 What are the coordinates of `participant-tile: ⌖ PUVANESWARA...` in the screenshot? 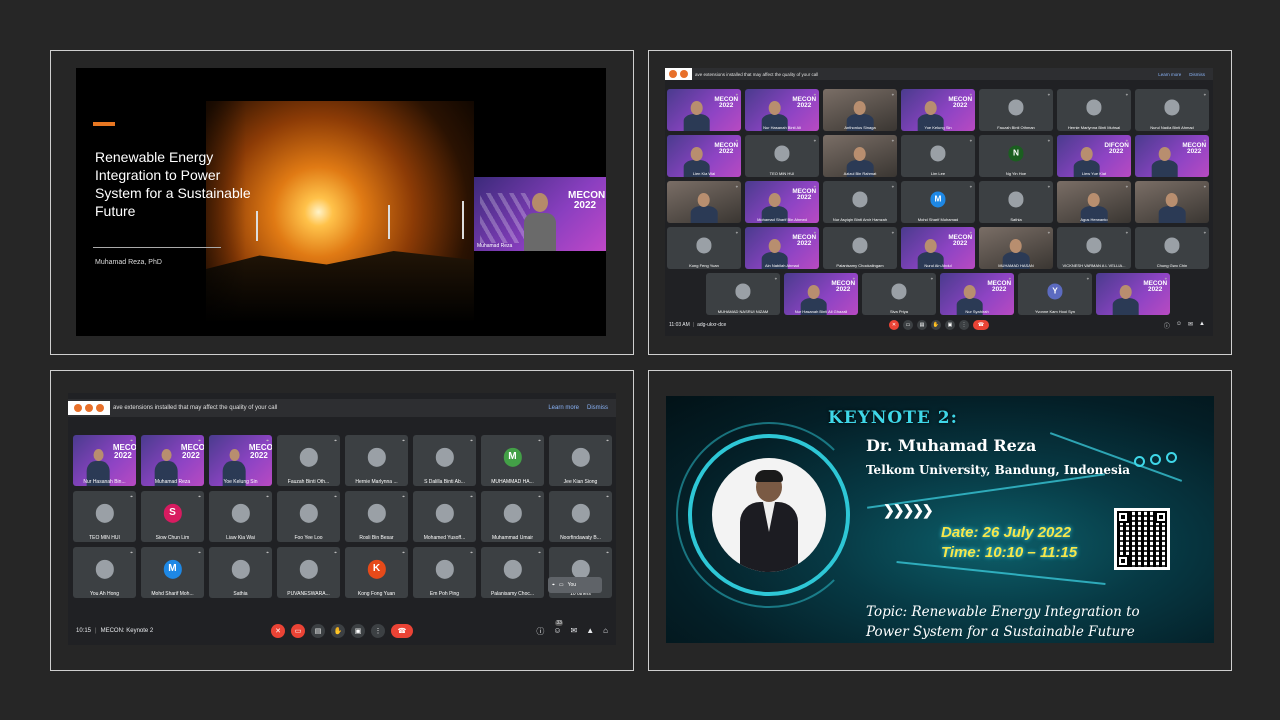 It's located at (308, 572).